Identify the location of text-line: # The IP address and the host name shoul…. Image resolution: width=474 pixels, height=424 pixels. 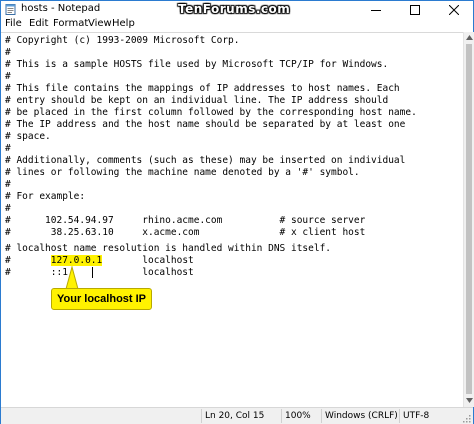
(205, 124).